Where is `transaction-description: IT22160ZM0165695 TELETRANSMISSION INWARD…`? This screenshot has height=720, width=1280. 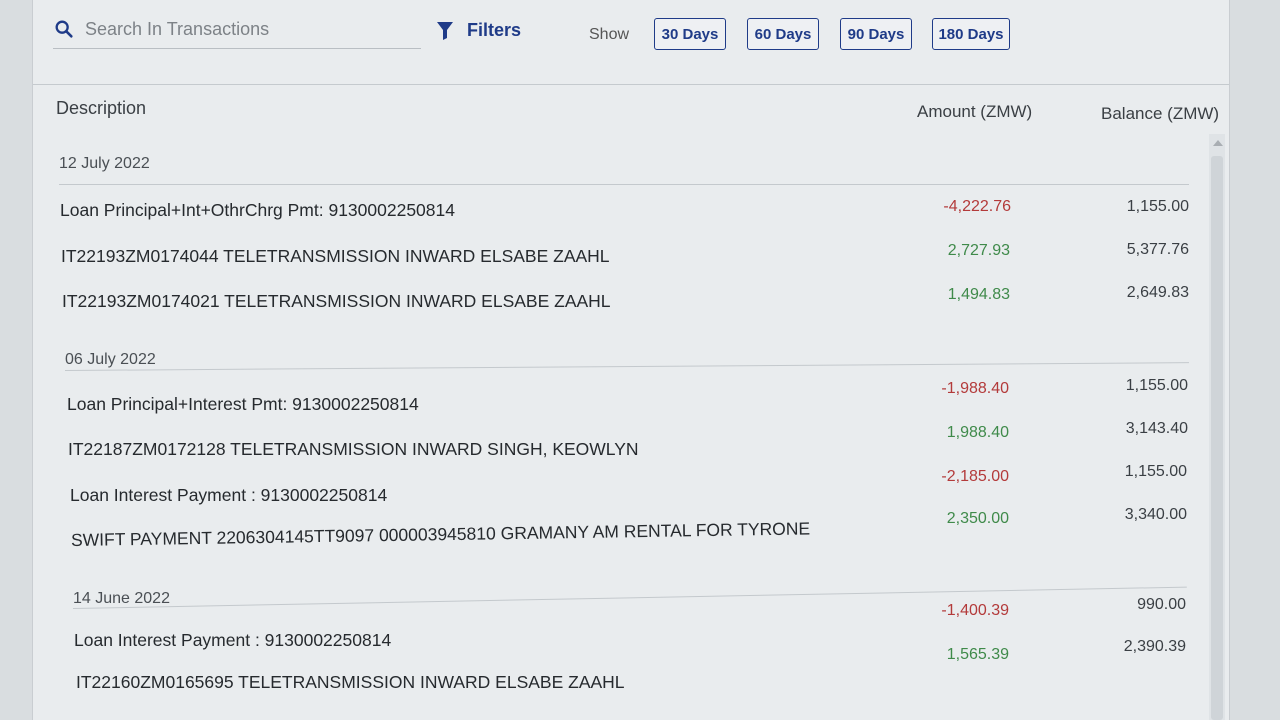
transaction-description: IT22160ZM0165695 TELETRANSMISSION INWARD… is located at coordinates (350, 682).